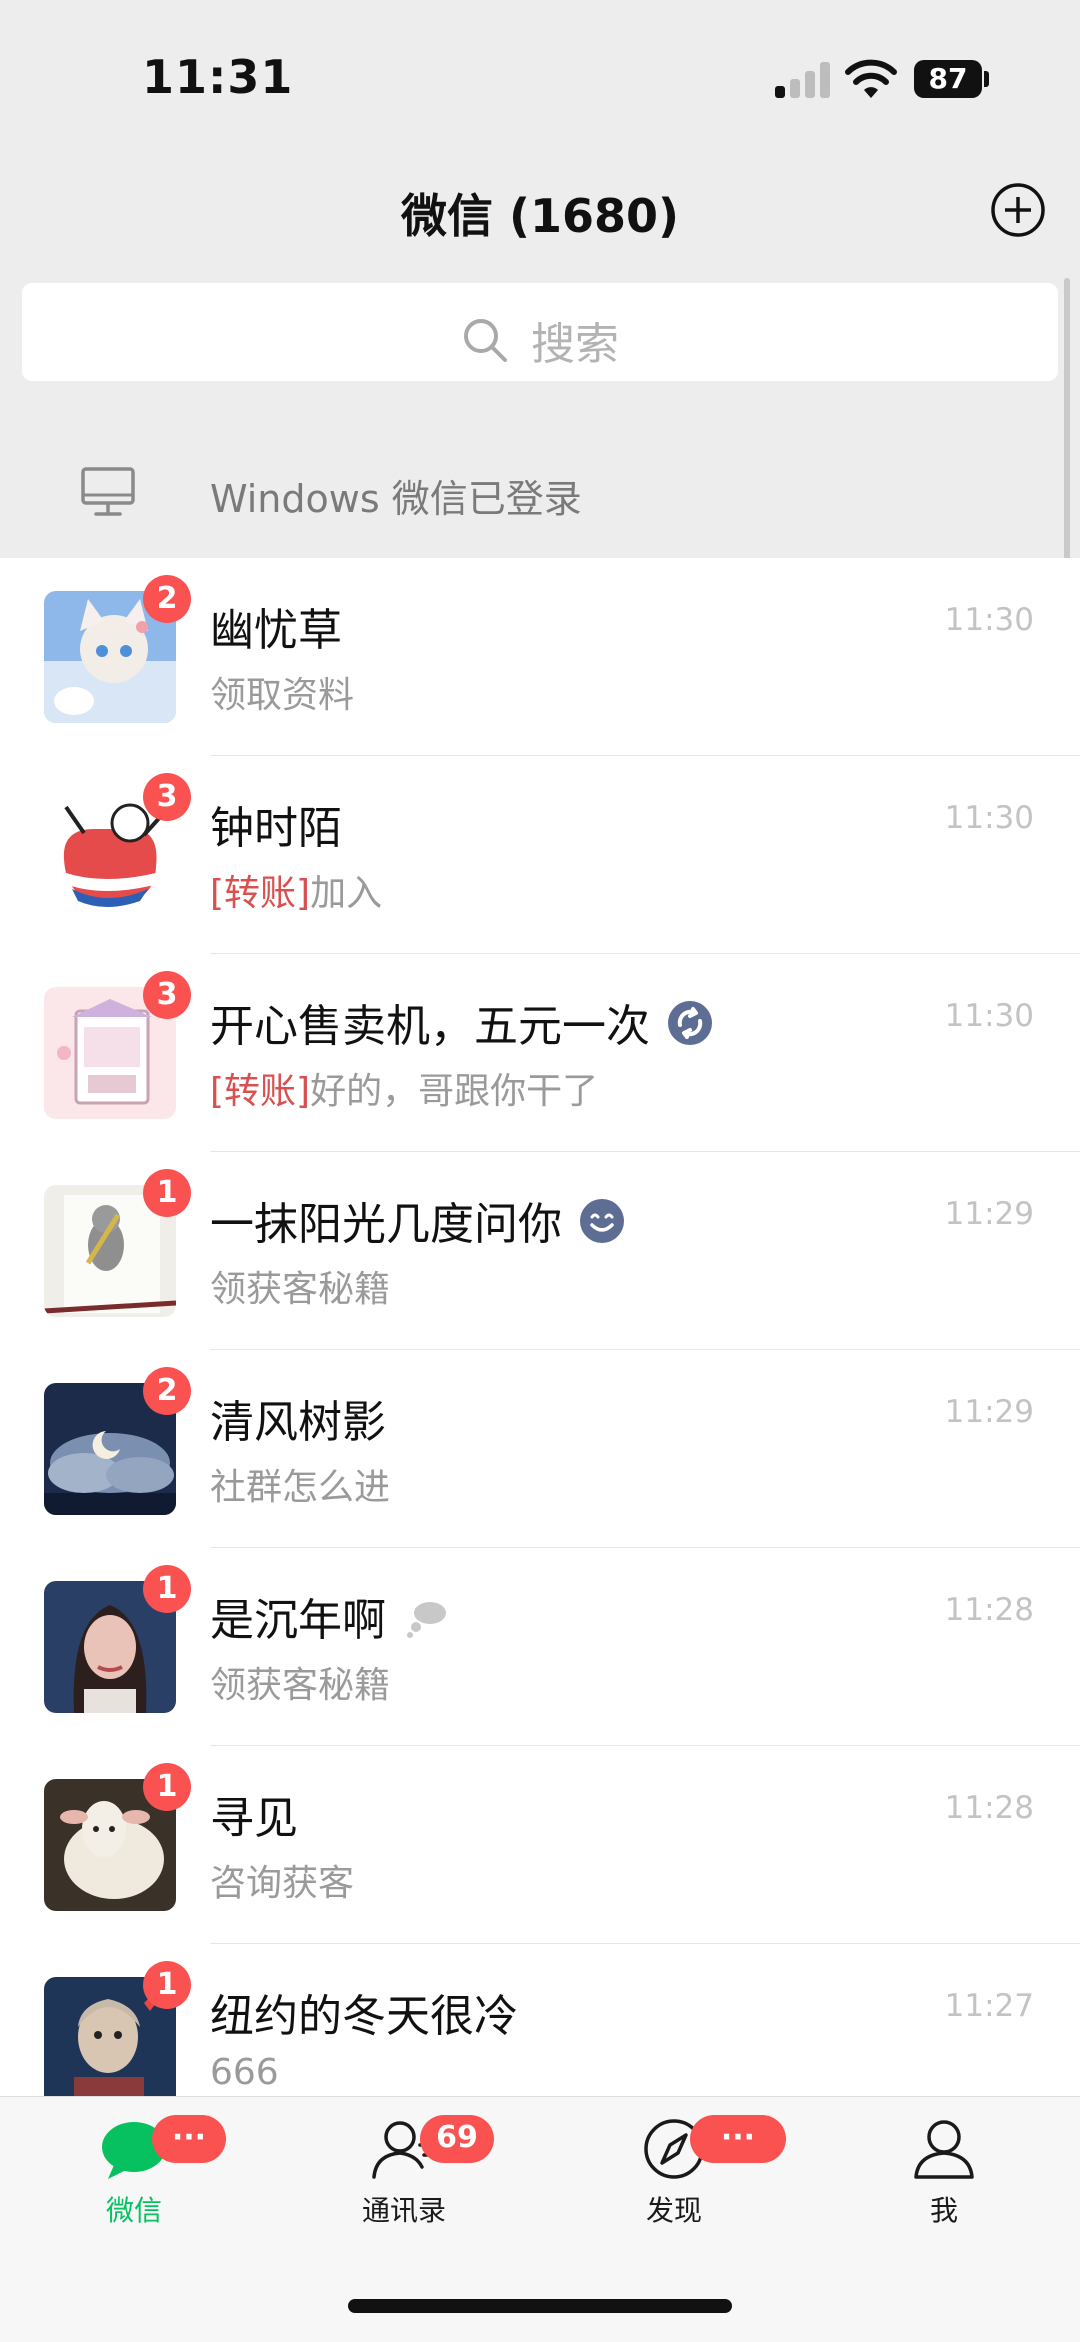  What do you see at coordinates (944, 2187) in the screenshot?
I see `tab-me: 我` at bounding box center [944, 2187].